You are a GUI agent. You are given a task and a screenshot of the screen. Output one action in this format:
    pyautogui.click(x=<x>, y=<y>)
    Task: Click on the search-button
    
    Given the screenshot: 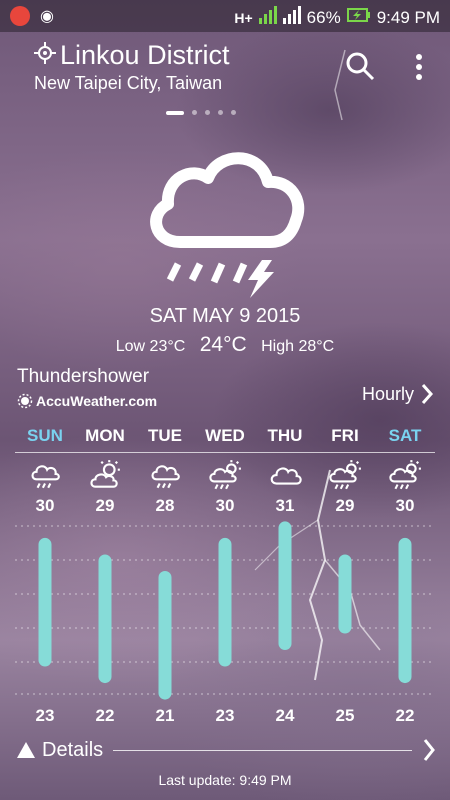 What is the action you would take?
    pyautogui.click(x=360, y=68)
    